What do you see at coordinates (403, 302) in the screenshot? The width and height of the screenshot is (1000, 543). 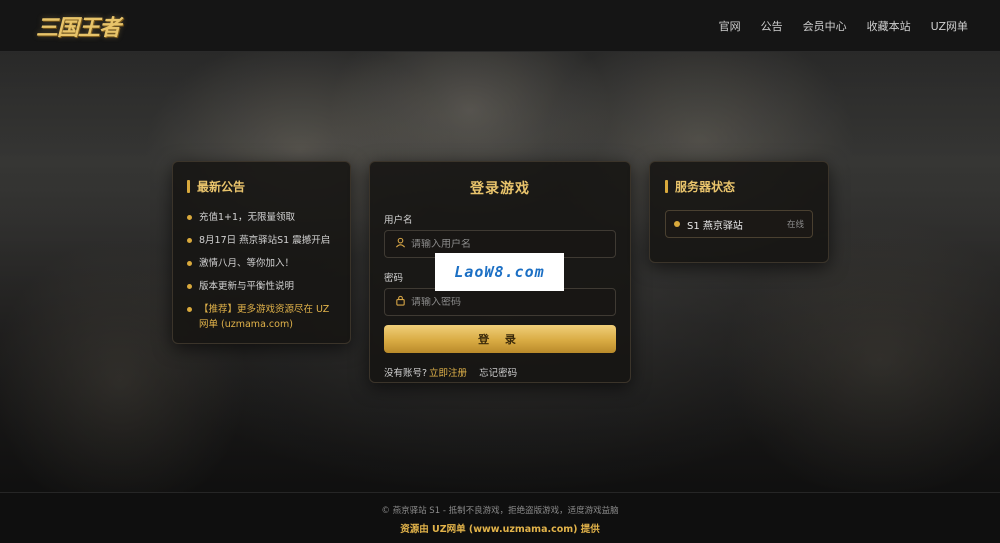 I see `lock-icon` at bounding box center [403, 302].